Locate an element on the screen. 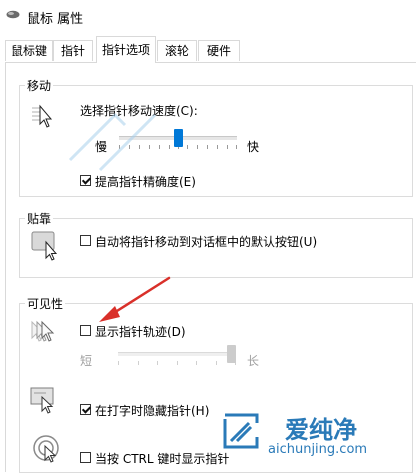 This screenshot has width=416, height=473. trail-length-slider is located at coordinates (177, 356).